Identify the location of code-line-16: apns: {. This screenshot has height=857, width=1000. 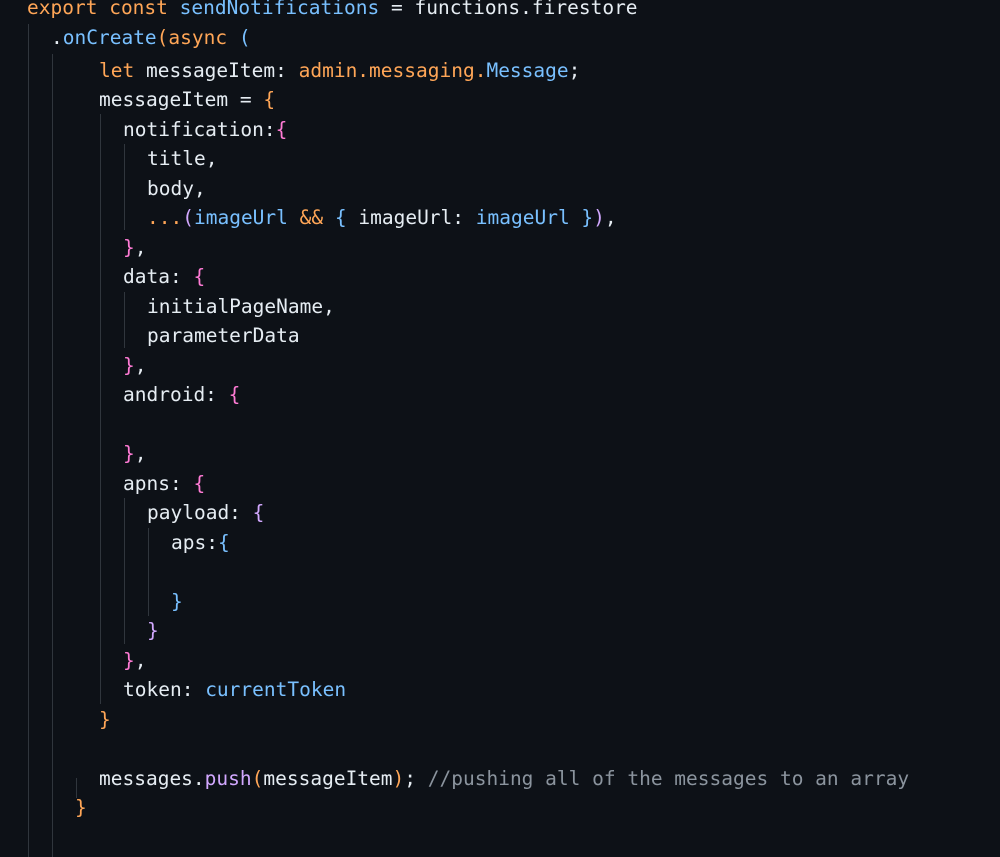
(164, 484).